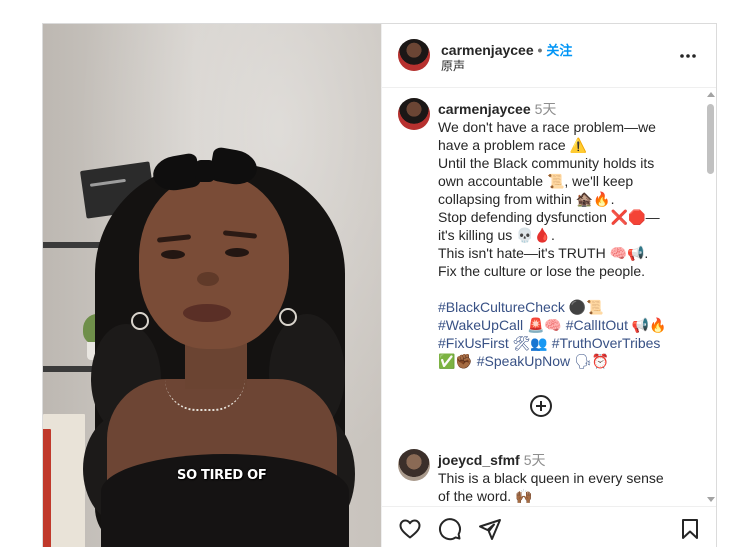 This screenshot has width=741, height=547. I want to click on comment-line: This is a black queen in every sense, so click(551, 478).